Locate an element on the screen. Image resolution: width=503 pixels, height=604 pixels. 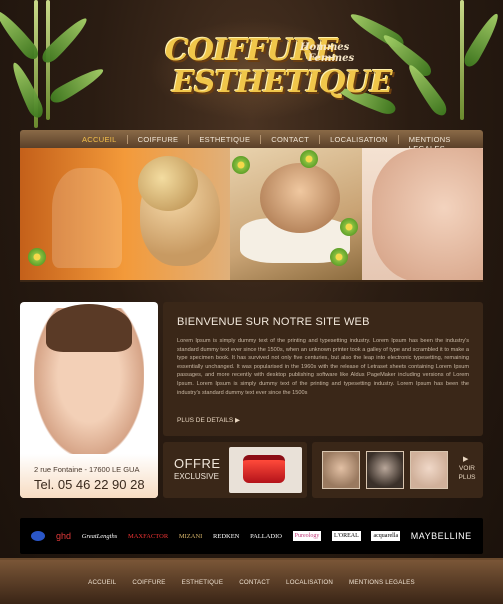
product-image is located at coordinates (265, 470).